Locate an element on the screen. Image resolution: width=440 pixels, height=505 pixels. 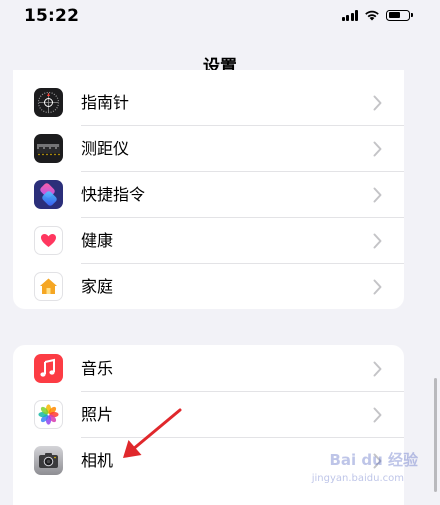
settings-row-music: 音乐 is located at coordinates (208, 369).